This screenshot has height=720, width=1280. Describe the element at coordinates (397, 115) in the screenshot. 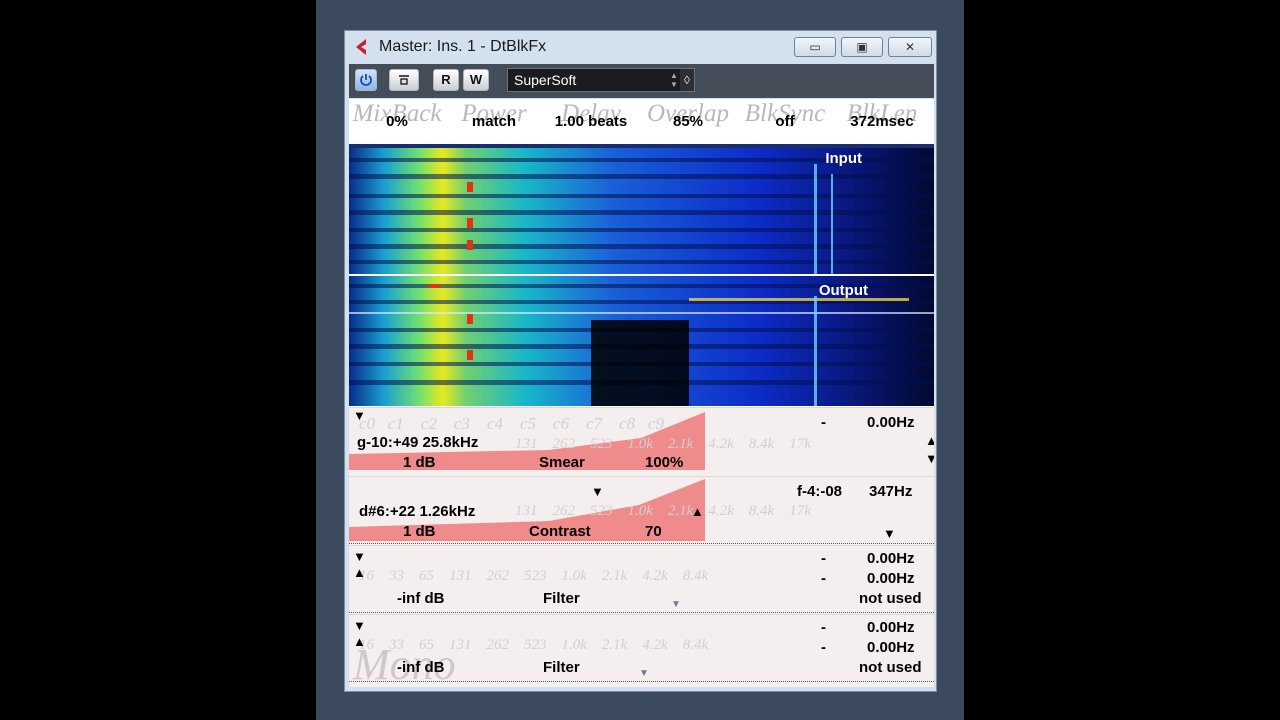

I see `param-mixback: MixBack 0%` at that location.